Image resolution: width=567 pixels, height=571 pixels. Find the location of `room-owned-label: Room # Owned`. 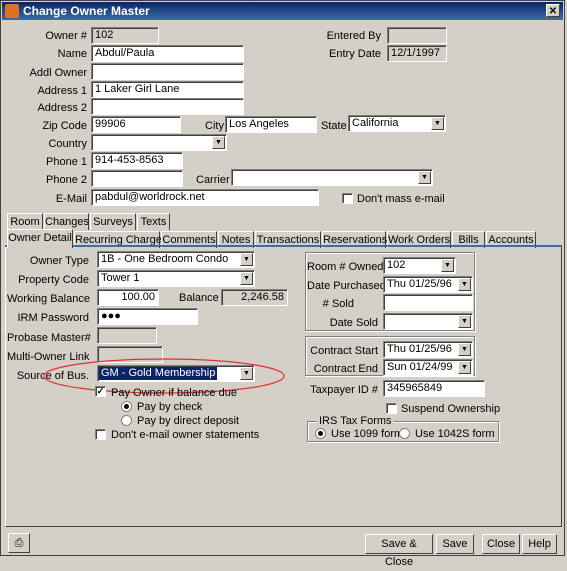

room-owned-label: Room # Owned is located at coordinates (345, 267).